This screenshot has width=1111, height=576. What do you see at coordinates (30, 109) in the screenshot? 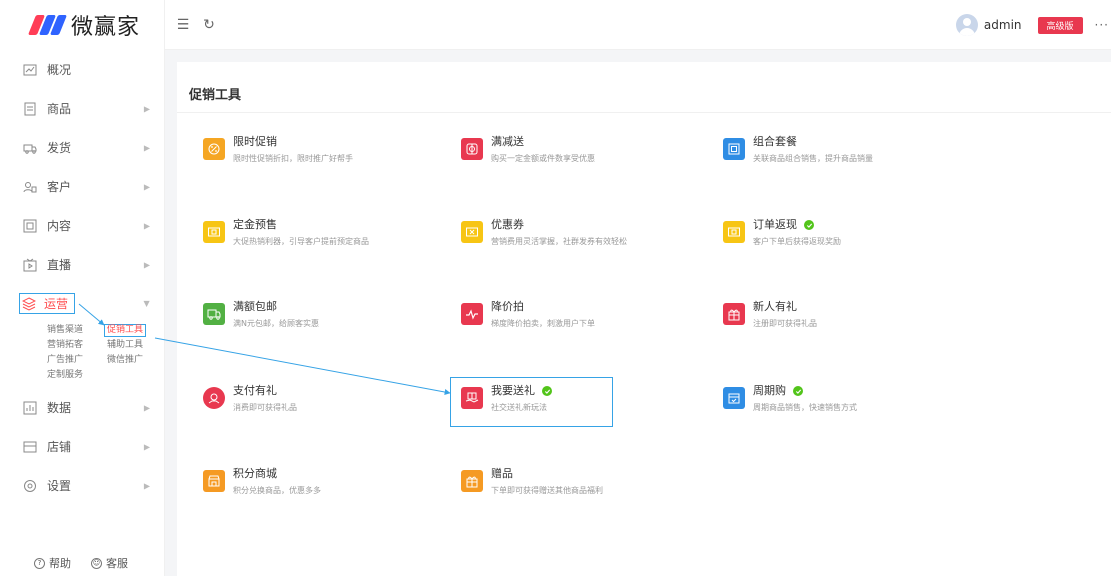
I see `product-icon` at bounding box center [30, 109].